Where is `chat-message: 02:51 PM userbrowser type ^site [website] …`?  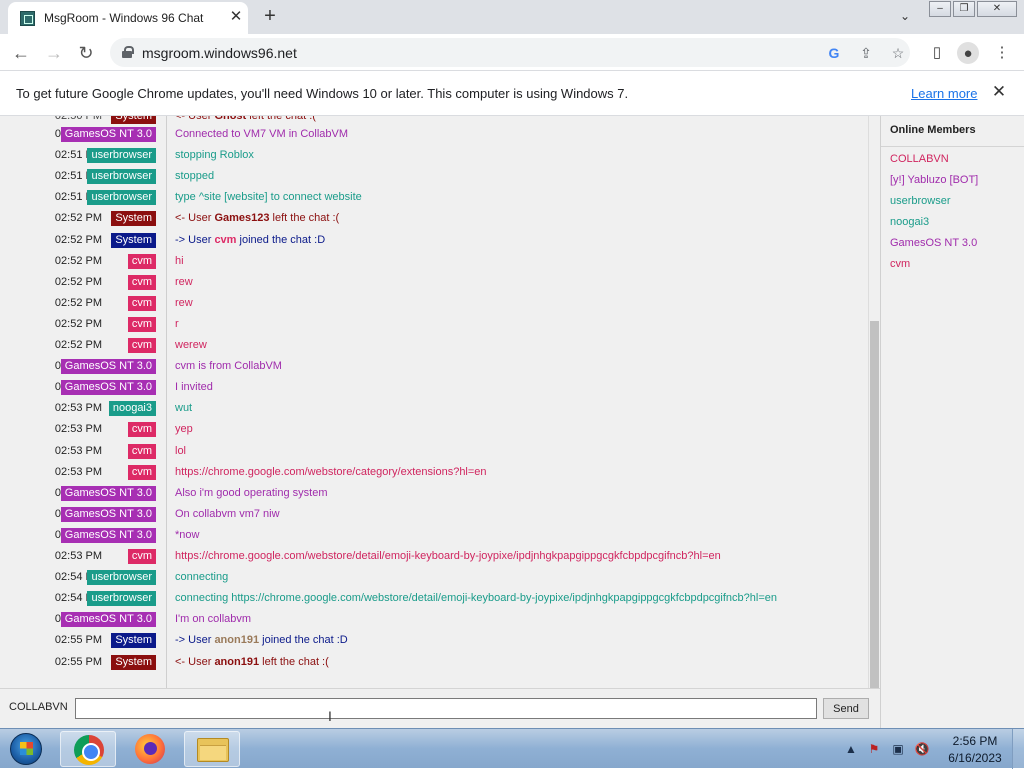
chat-message: 02:51 PM userbrowser type ^site [website] … is located at coordinates (434, 198).